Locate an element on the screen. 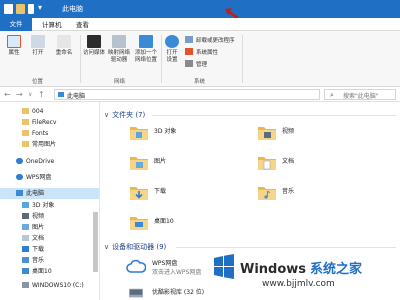  folder-item-pictures: 图片 is located at coordinates (190, 164).